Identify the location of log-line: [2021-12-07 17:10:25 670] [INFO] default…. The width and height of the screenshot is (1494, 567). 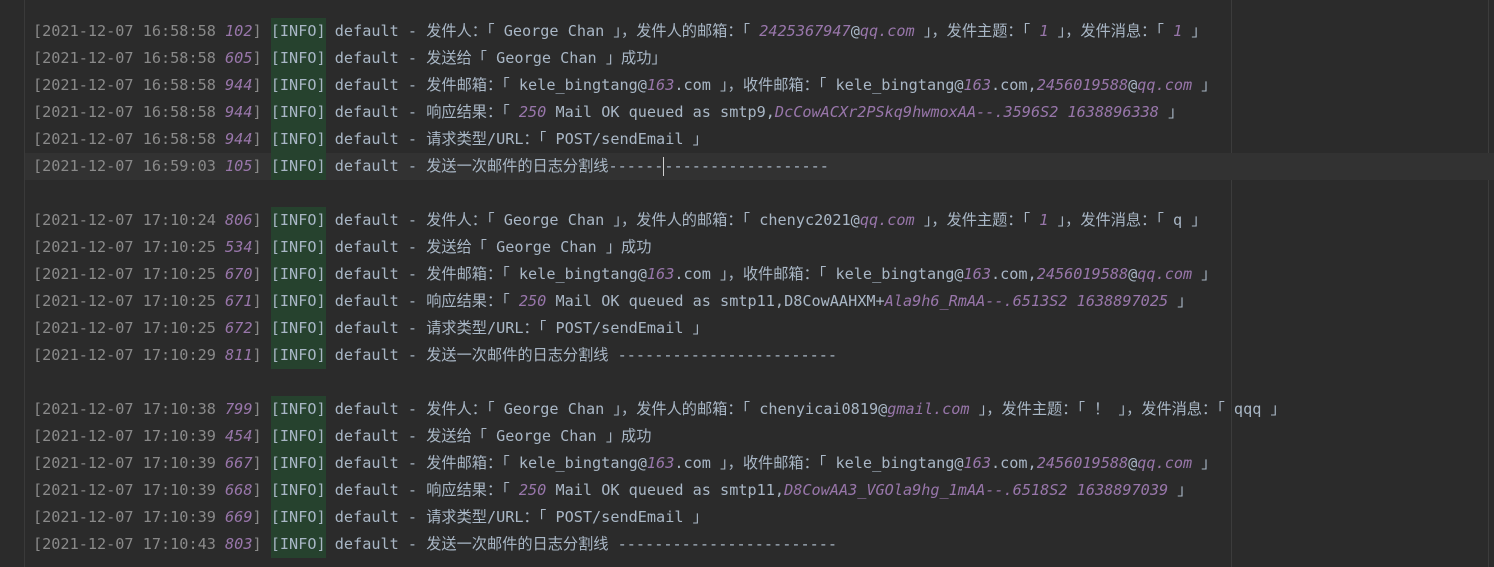
(659, 274).